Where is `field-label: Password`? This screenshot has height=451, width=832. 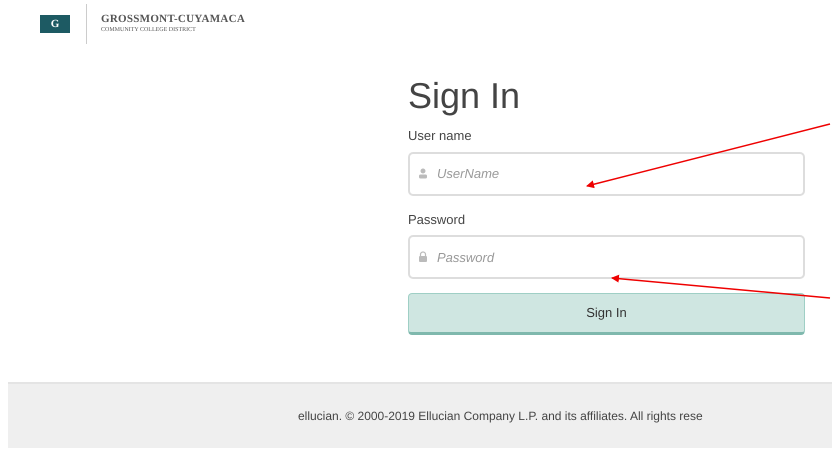
field-label: Password is located at coordinates (437, 219).